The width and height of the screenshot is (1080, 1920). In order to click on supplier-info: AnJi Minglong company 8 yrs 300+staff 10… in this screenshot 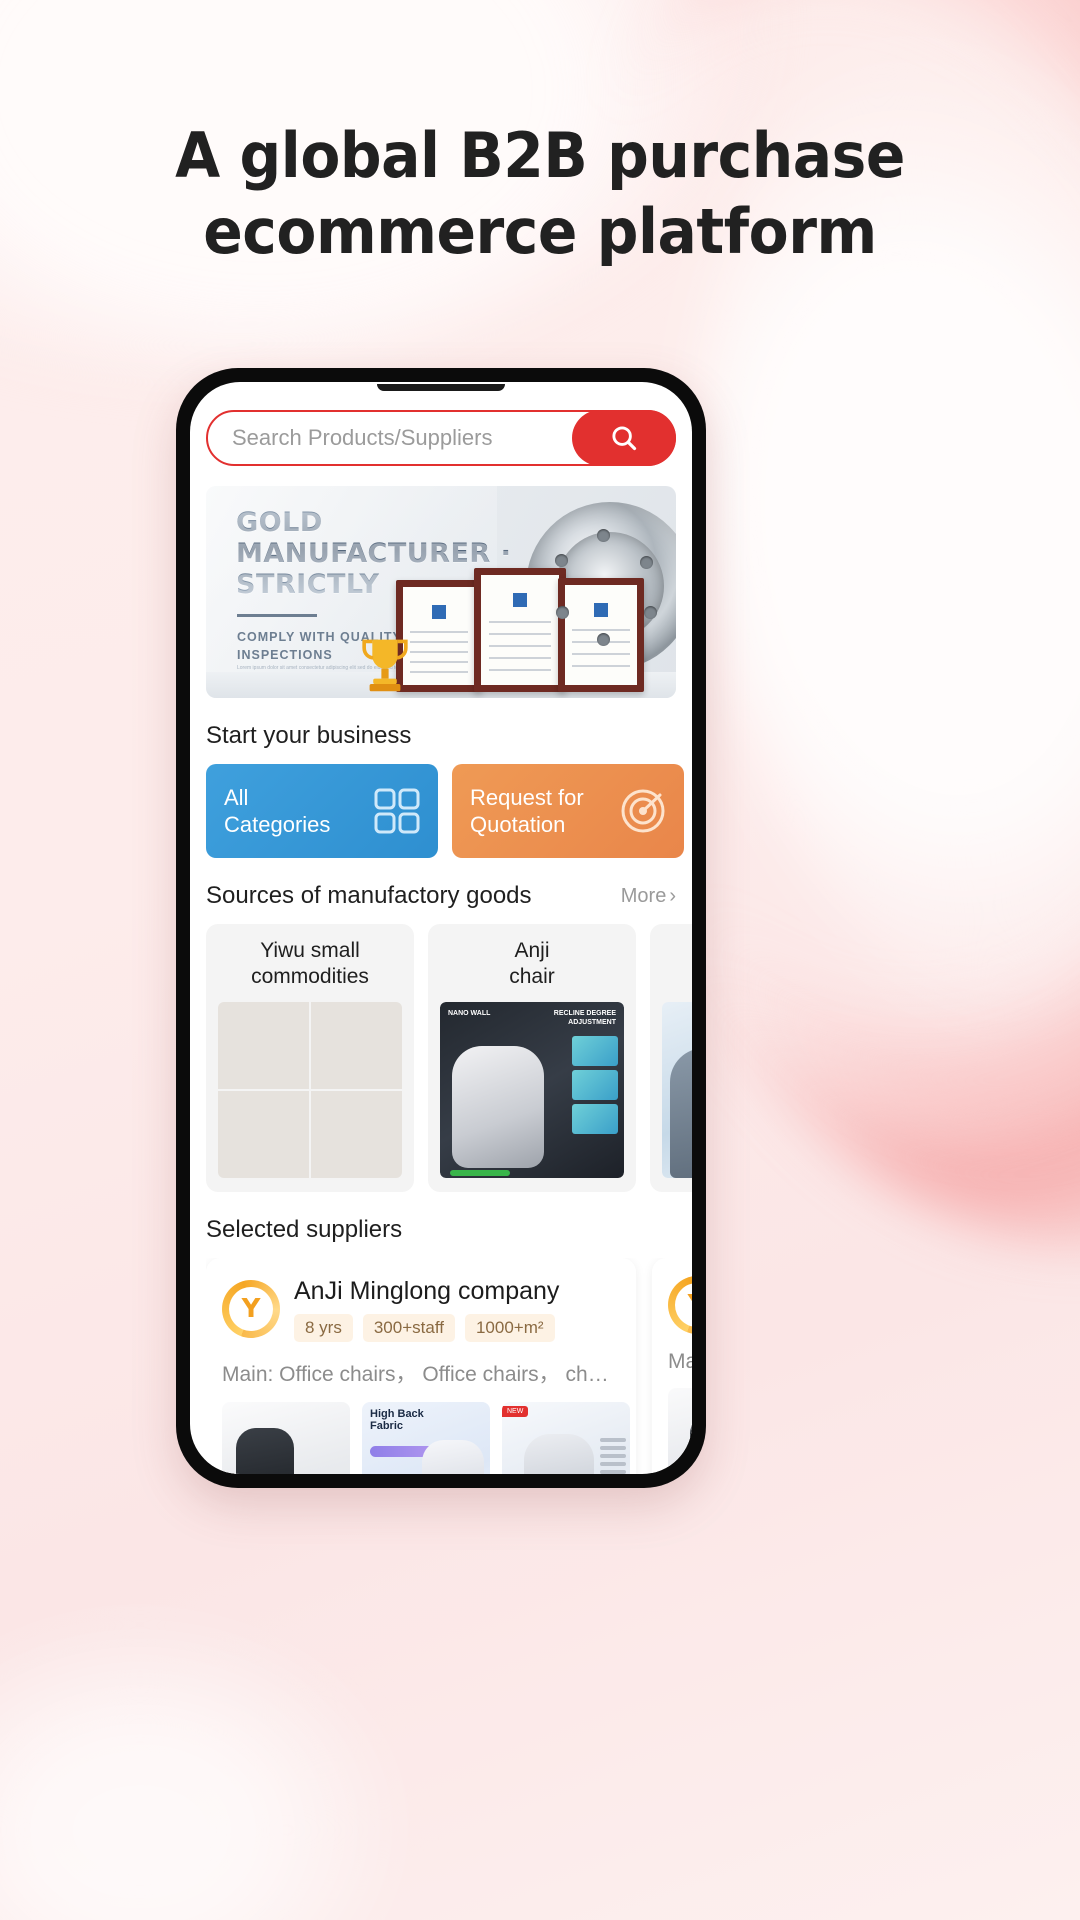, I will do `click(426, 1309)`.